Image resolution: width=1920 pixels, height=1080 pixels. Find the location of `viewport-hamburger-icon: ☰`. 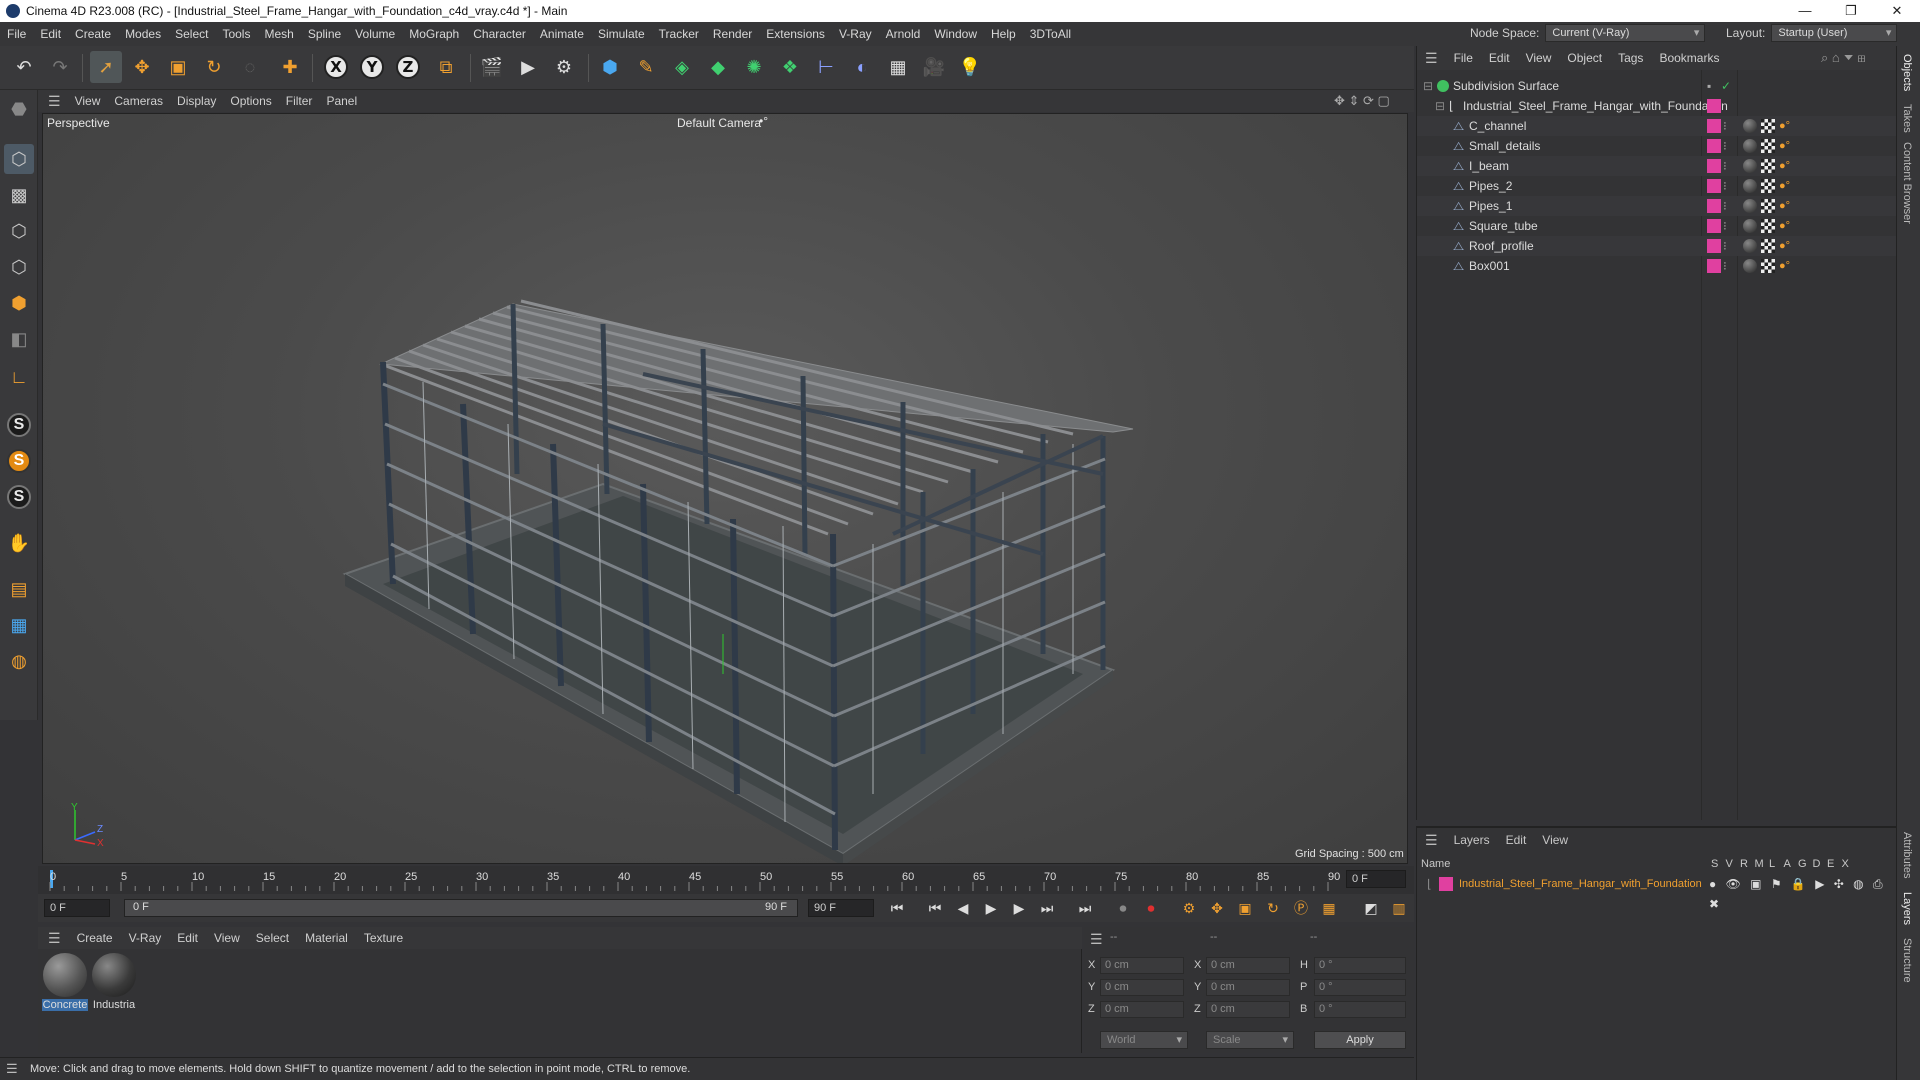

viewport-hamburger-icon: ☰ is located at coordinates (53, 101).